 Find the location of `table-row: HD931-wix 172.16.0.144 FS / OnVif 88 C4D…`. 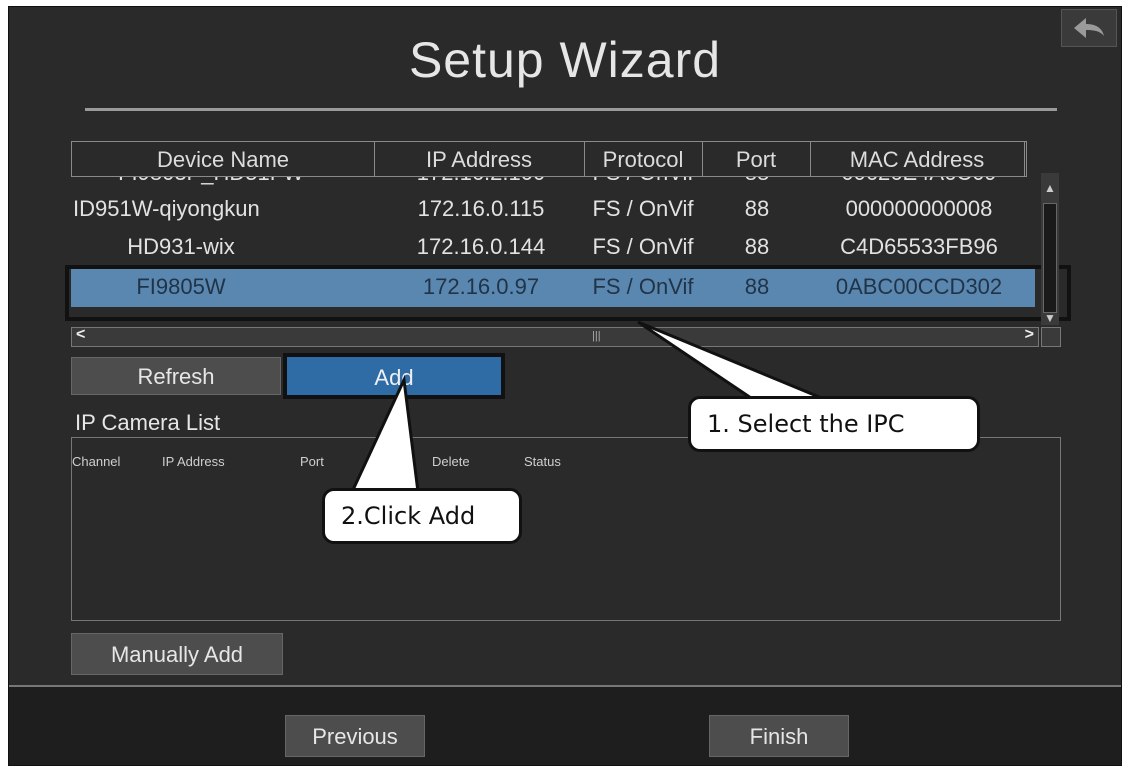

table-row: HD931-wix 172.16.0.144 FS / OnVif 88 C4D… is located at coordinates (553, 247).